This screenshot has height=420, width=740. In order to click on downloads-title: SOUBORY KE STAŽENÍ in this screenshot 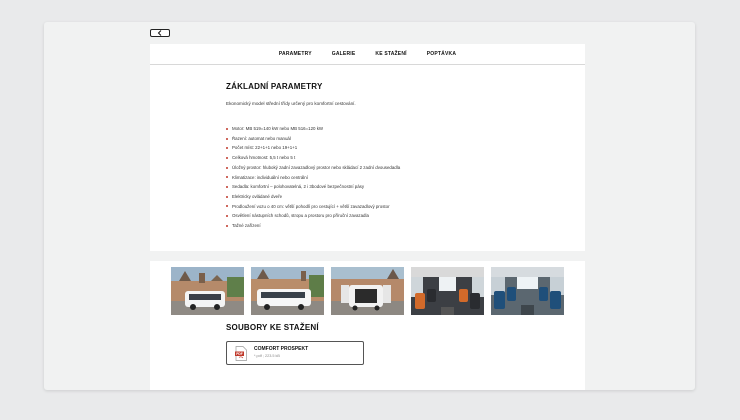, I will do `click(272, 327)`.